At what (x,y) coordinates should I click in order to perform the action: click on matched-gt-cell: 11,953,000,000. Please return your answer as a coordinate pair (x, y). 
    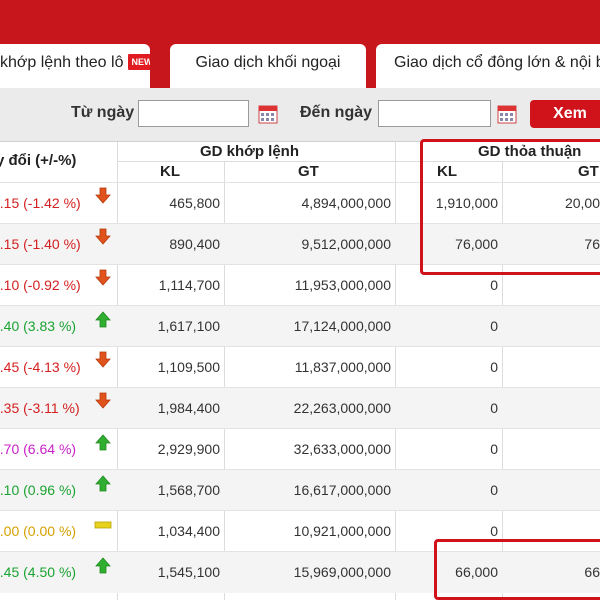
    Looking at the image, I should click on (342, 285).